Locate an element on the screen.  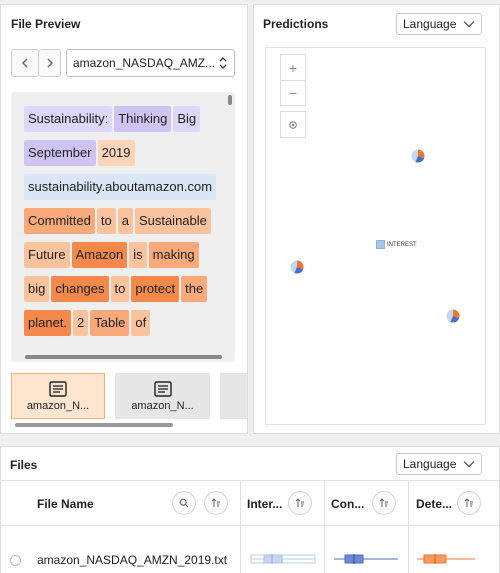
token: making is located at coordinates (173, 255).